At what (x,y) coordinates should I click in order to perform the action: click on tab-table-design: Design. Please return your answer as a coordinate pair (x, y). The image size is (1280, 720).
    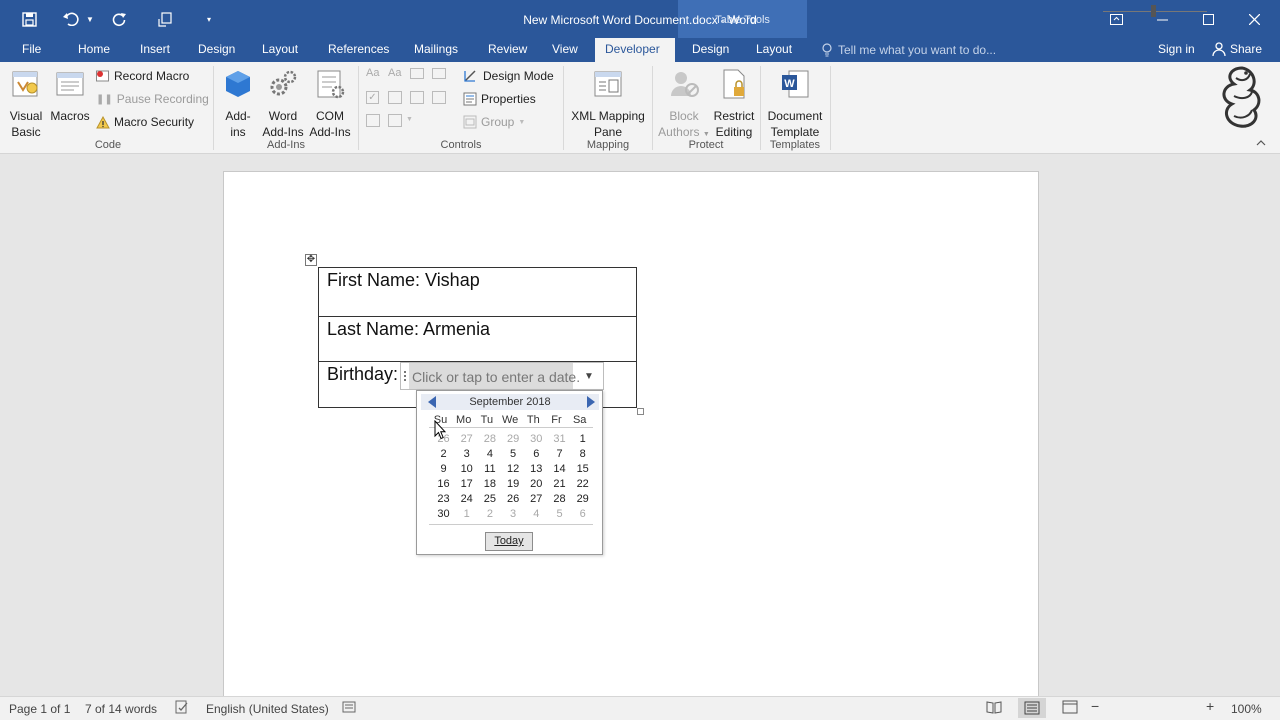
    Looking at the image, I should click on (710, 50).